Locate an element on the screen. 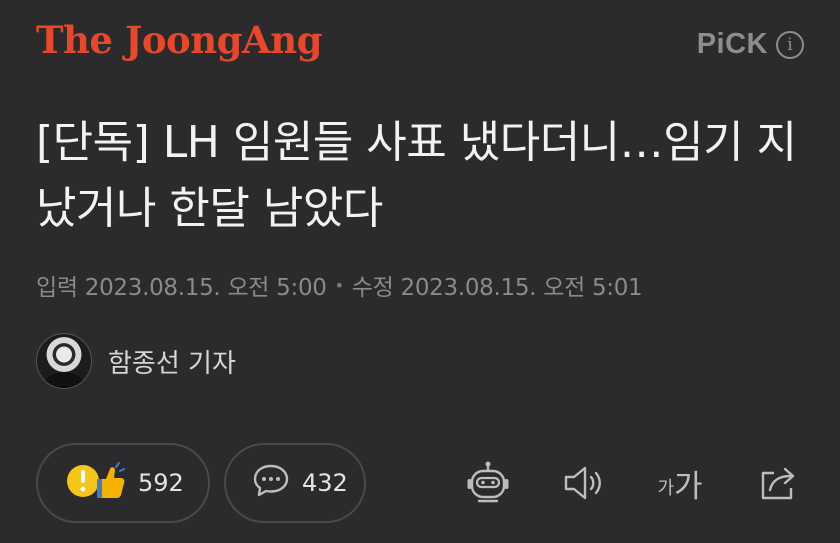 The width and height of the screenshot is (840, 543). reactions-count: 592 is located at coordinates (161, 483).